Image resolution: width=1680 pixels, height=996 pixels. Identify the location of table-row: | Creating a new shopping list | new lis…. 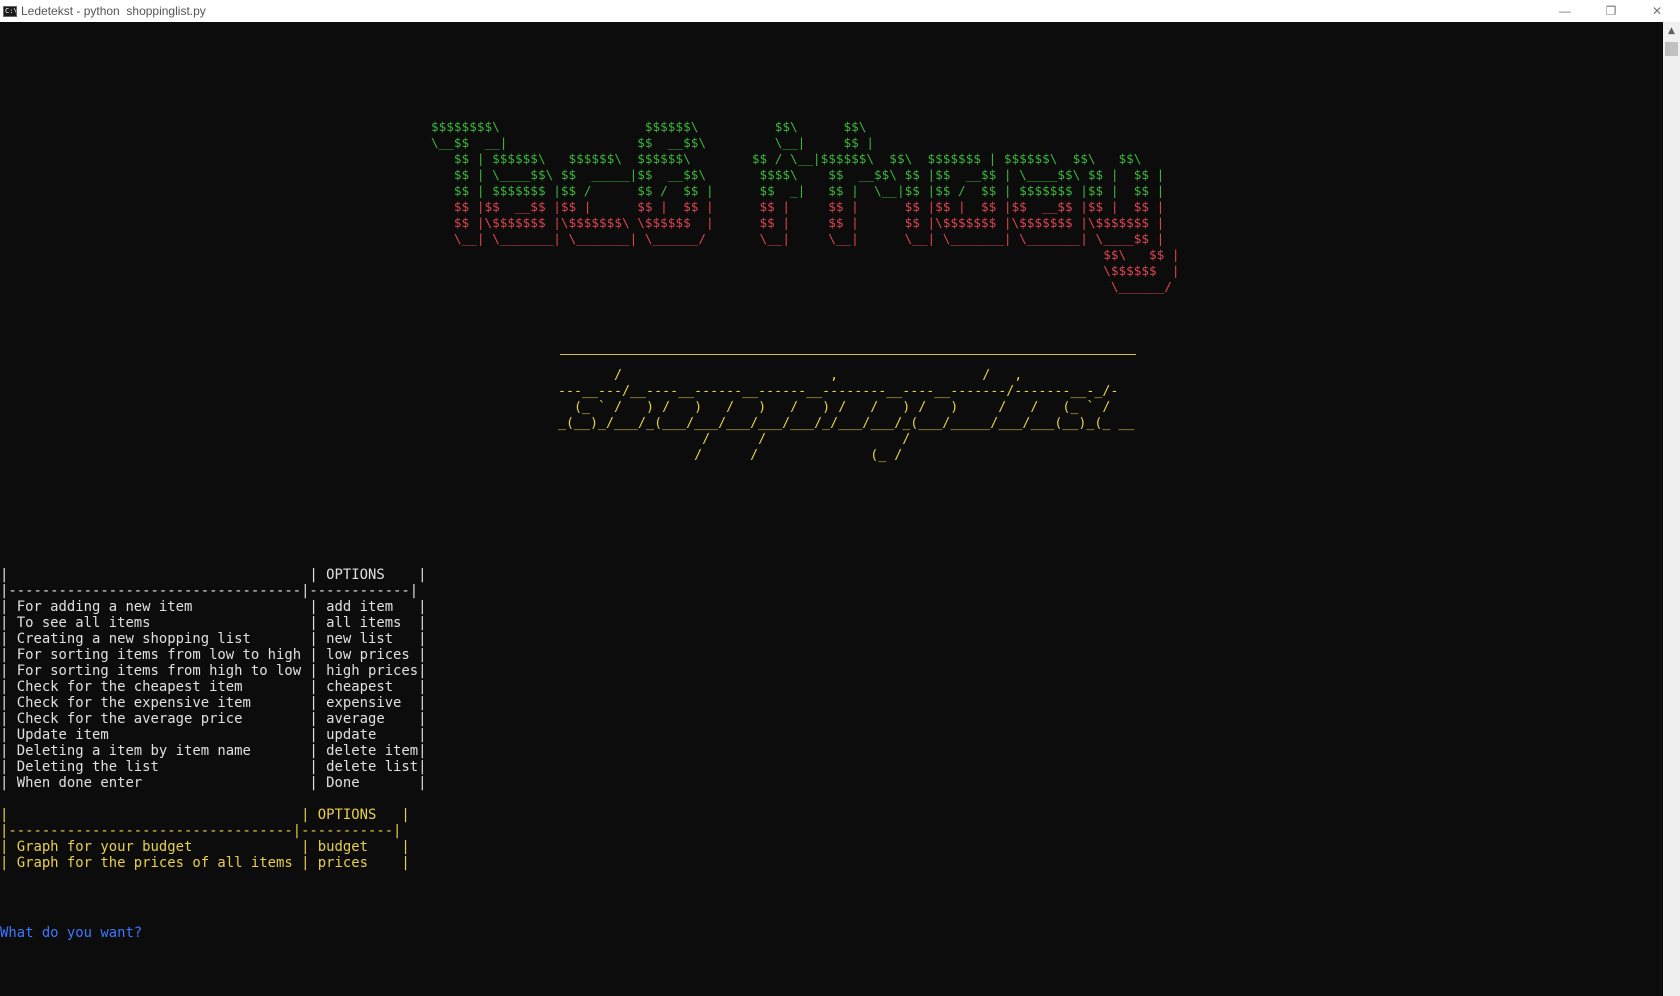
(213, 639).